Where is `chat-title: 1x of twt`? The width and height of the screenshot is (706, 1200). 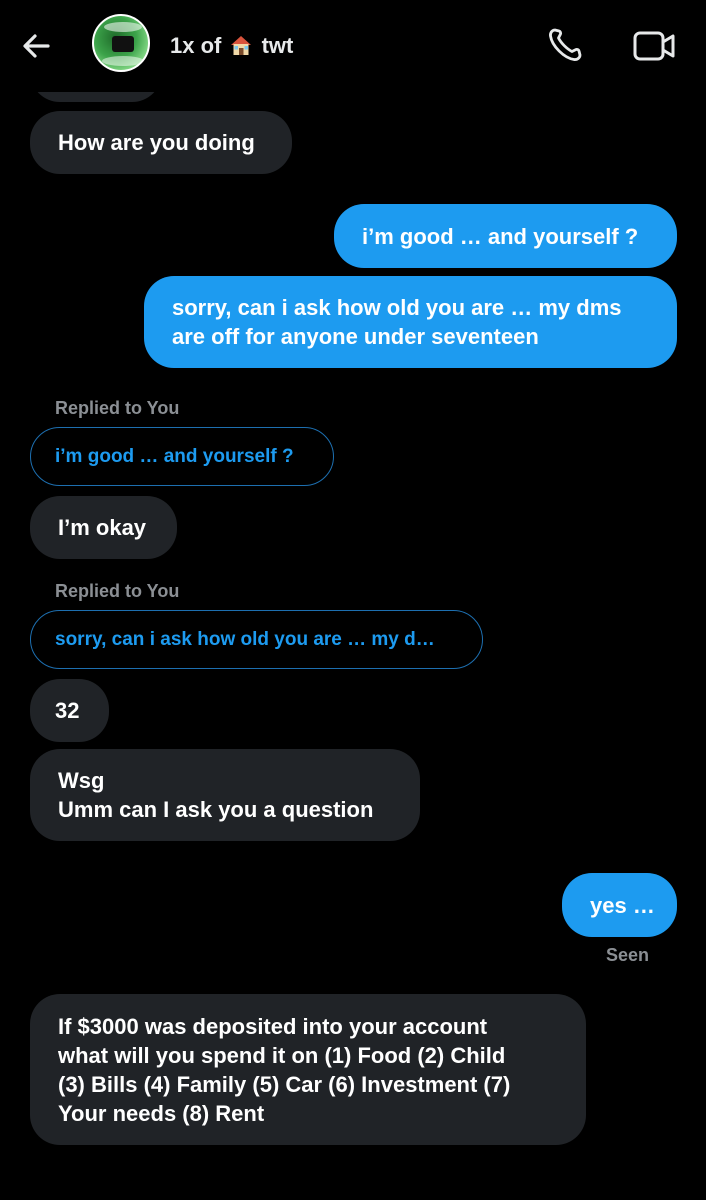 chat-title: 1x of twt is located at coordinates (231, 46).